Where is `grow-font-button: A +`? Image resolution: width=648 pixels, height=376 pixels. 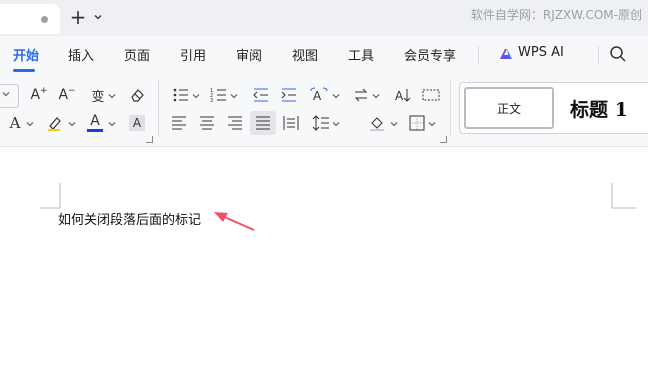
grow-font-button: A + is located at coordinates (39, 95).